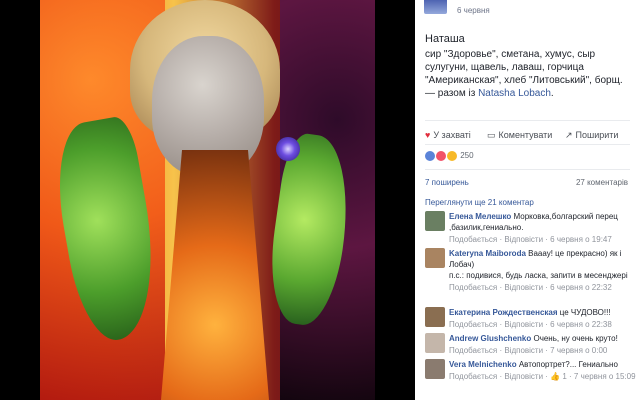 The width and height of the screenshot is (640, 400). Describe the element at coordinates (288, 149) in the screenshot. I see `flower-accent` at that location.